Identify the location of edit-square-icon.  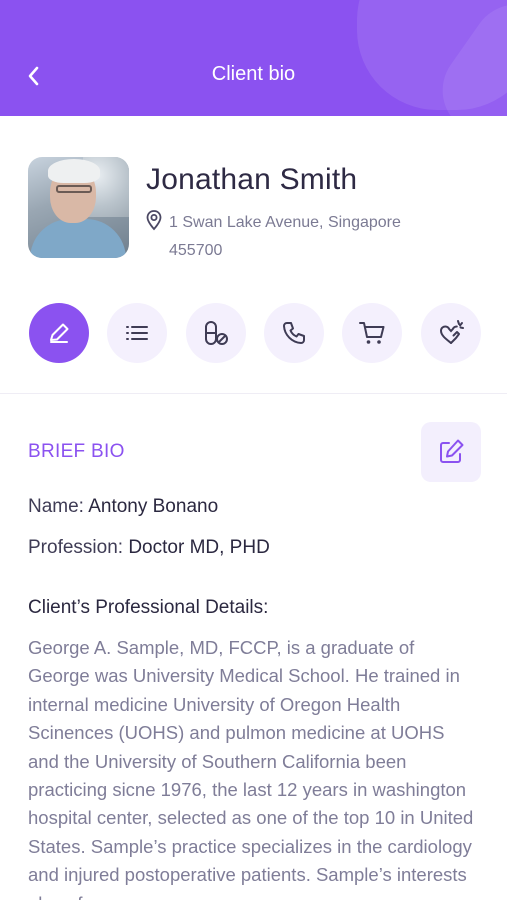
(452, 451).